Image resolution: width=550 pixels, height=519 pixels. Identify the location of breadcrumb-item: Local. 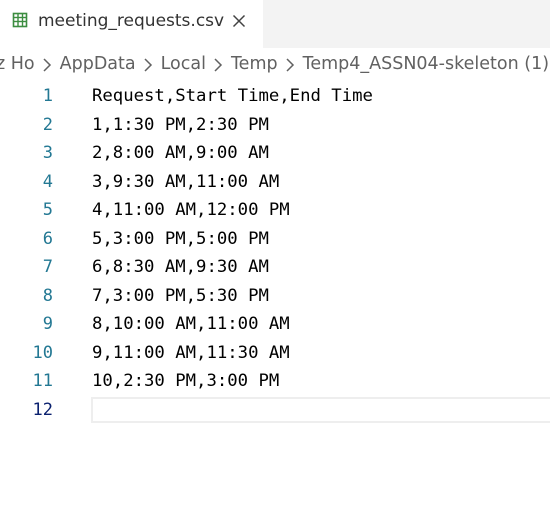
(183, 64).